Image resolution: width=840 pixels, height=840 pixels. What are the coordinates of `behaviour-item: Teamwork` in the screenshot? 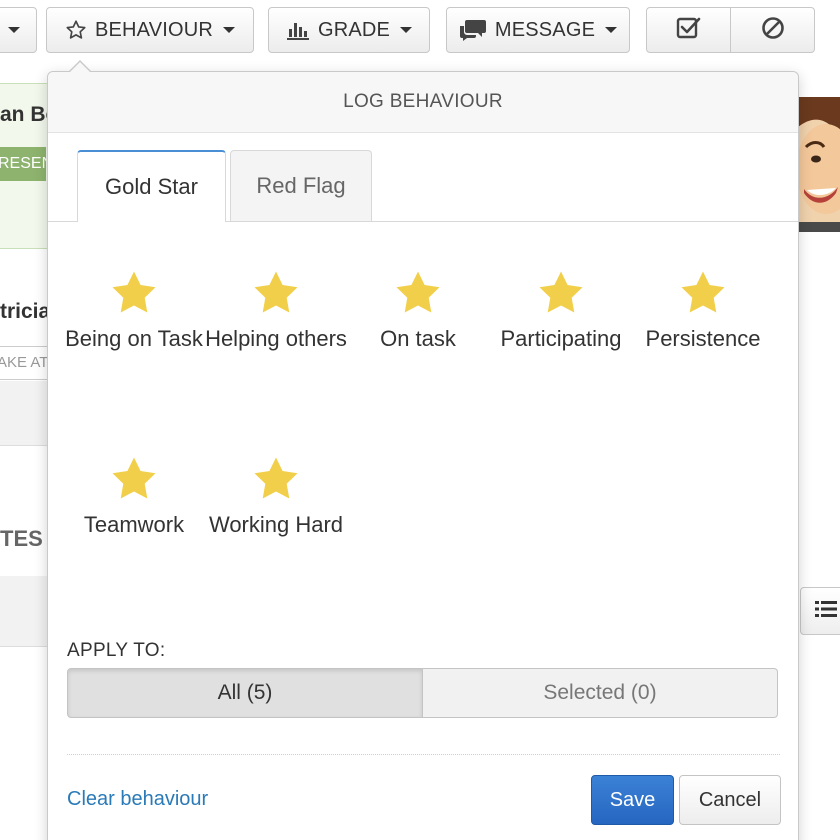 It's located at (134, 498).